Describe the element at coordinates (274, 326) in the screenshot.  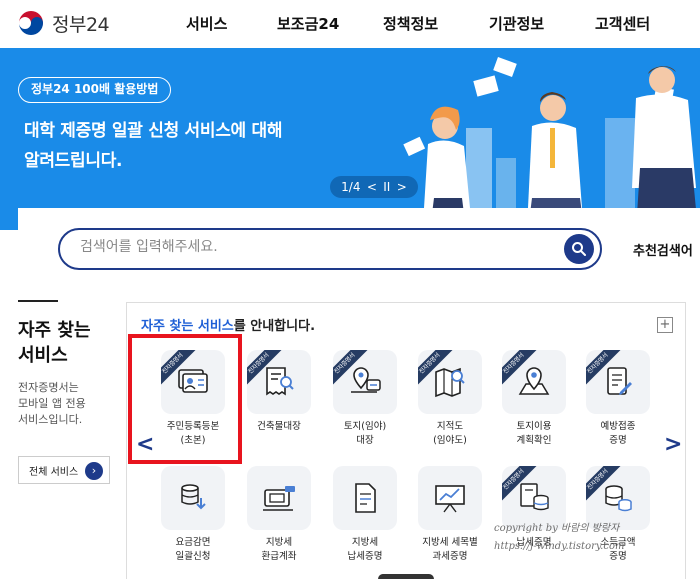
I see `panel-heading-rest: 를 안내합니다.` at that location.